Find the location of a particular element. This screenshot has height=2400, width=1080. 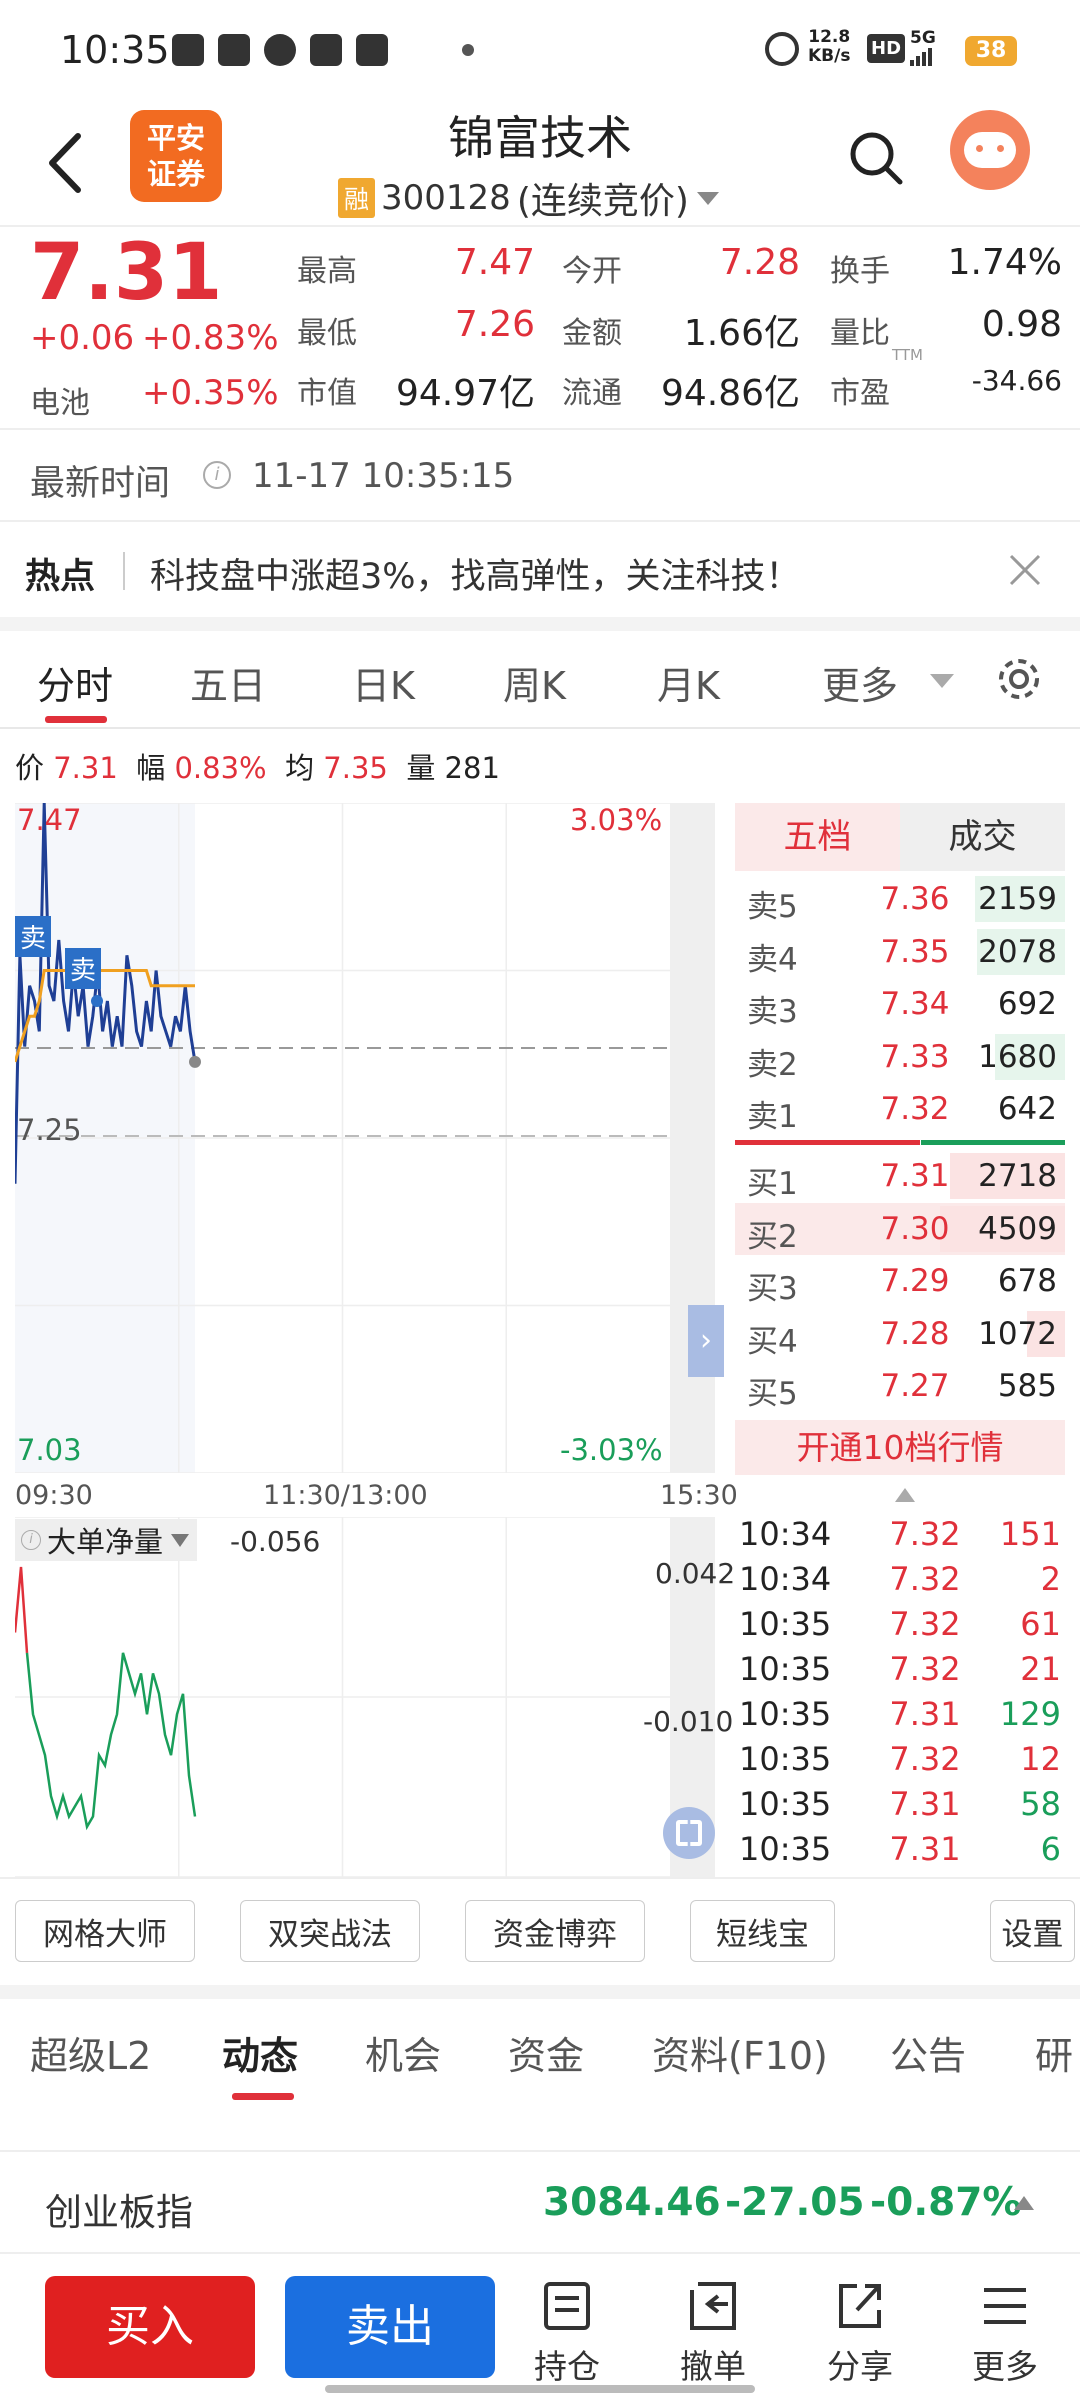

last-price: 7.31 is located at coordinates (126, 273).